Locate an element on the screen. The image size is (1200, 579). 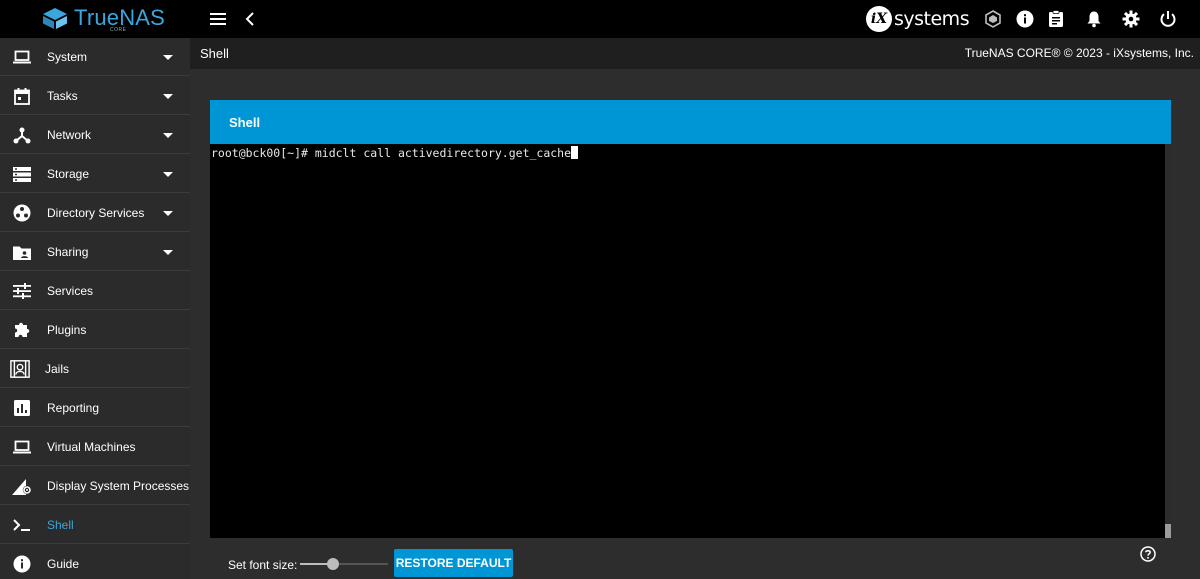
processes-icon is located at coordinates (22, 486).